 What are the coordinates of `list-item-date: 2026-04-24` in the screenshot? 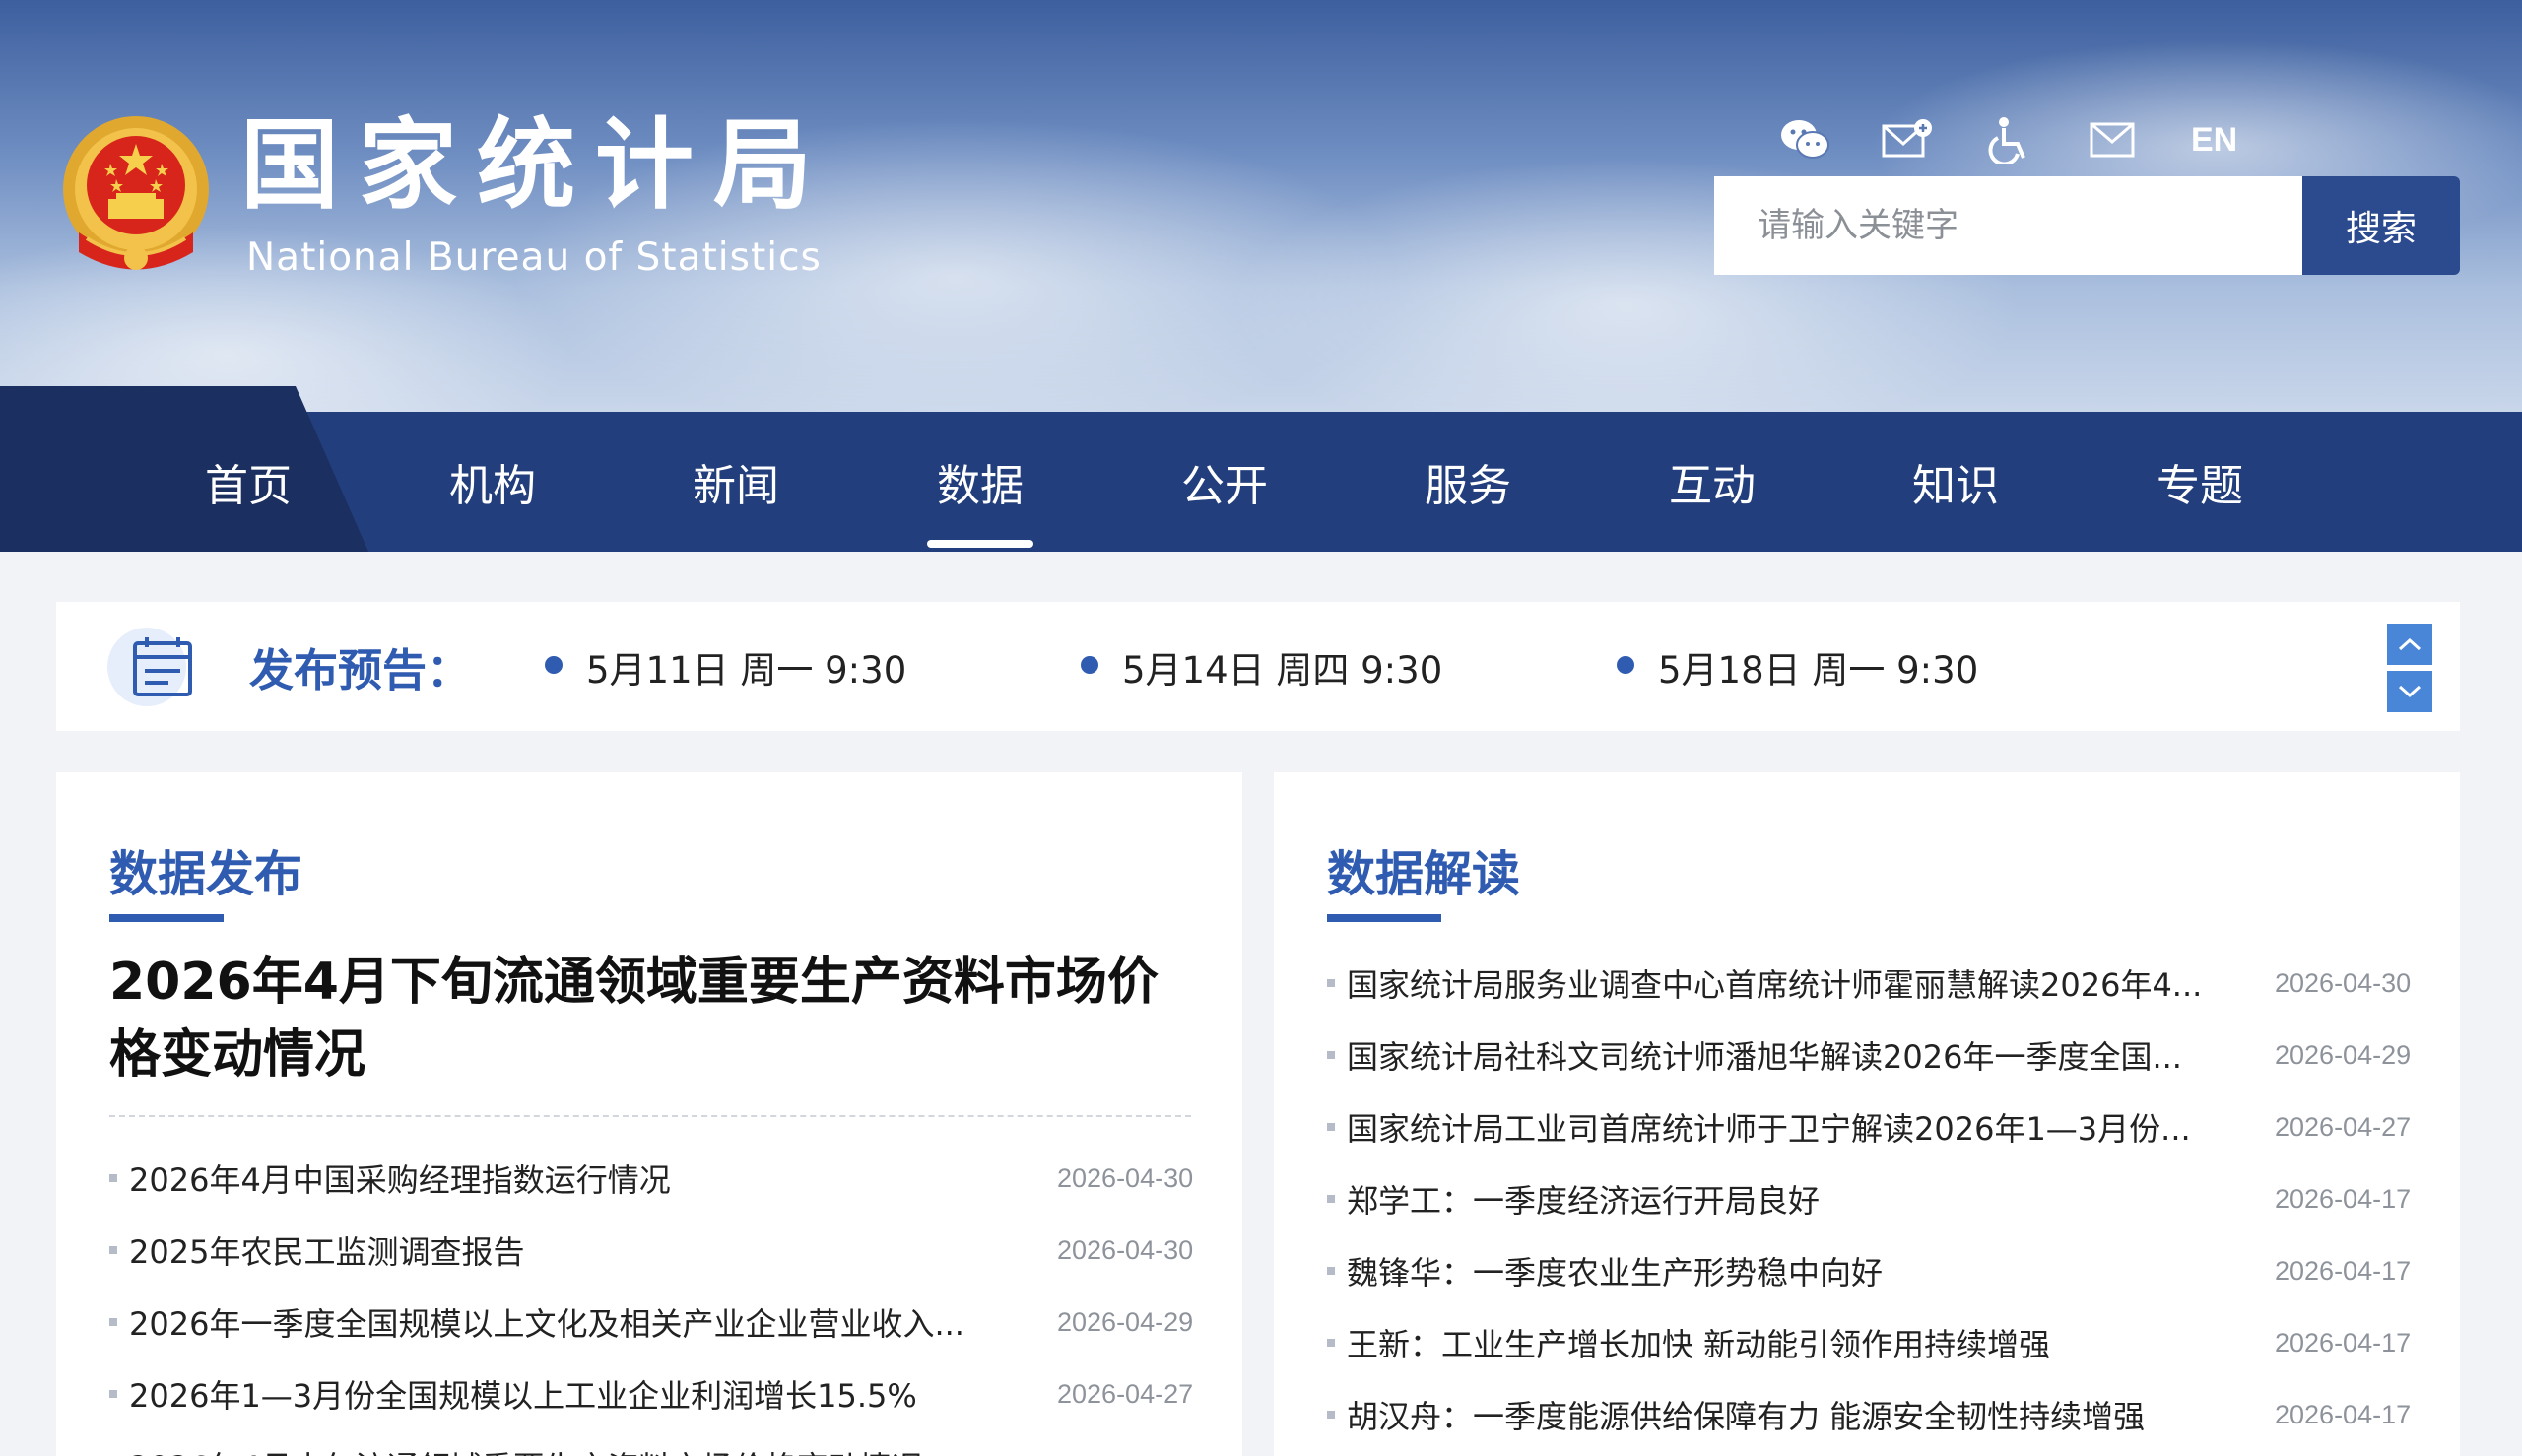 It's located at (1125, 1446).